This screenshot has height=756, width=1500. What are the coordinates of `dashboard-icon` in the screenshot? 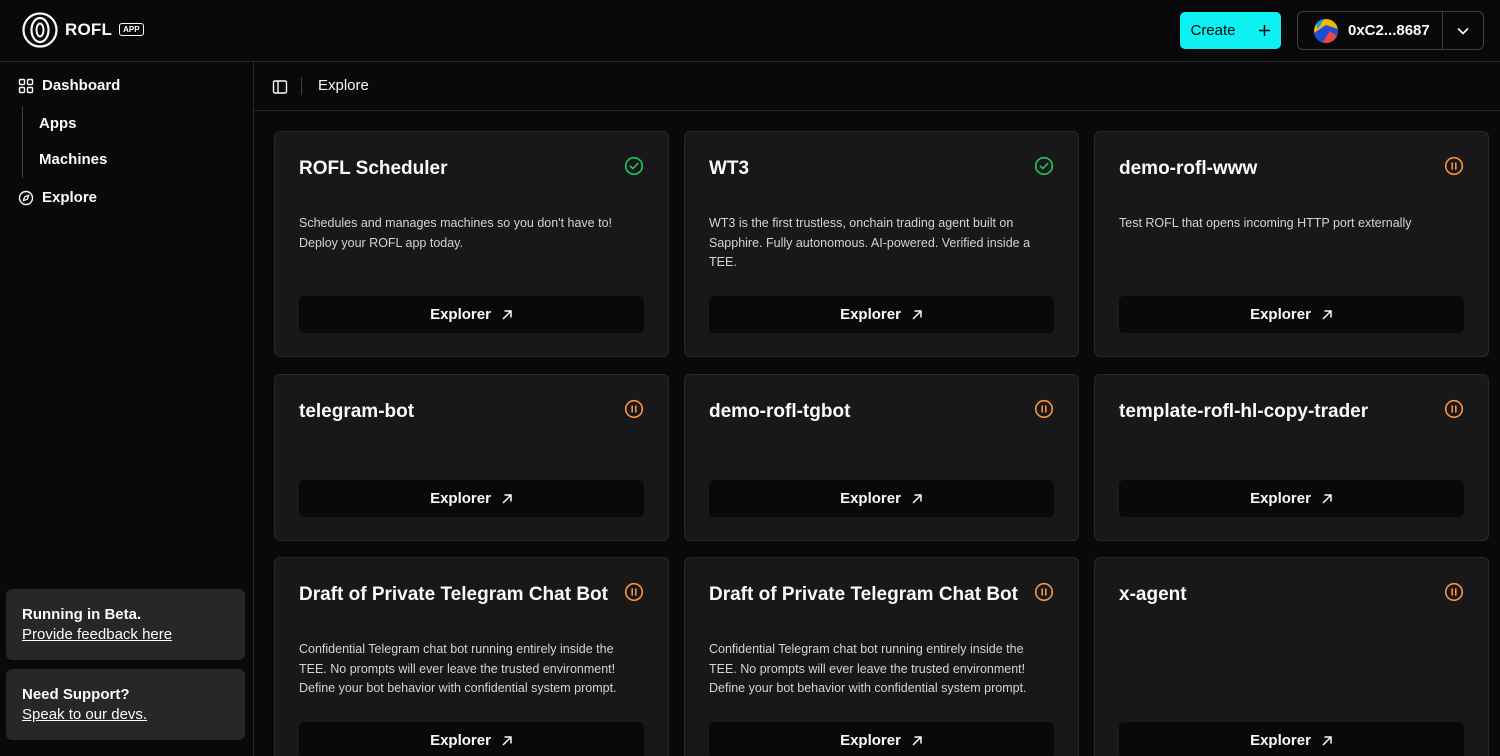 It's located at (26, 85).